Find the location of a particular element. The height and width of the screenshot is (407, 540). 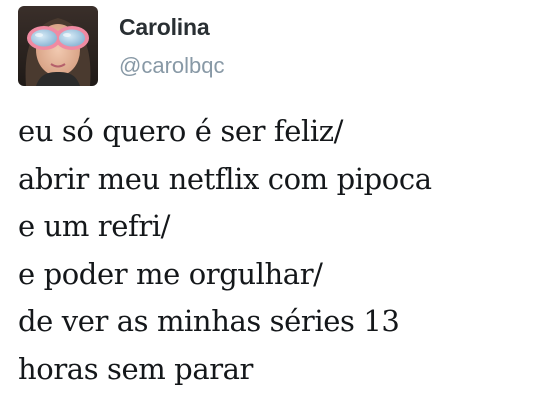

tweet-header: Carolina @carolbqc is located at coordinates (121, 46).